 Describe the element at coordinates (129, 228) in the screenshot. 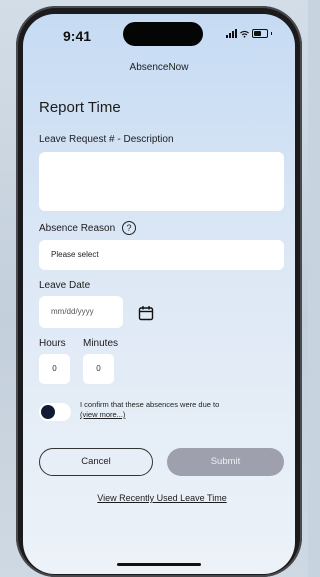

I see `question-circle-icon: ?` at that location.